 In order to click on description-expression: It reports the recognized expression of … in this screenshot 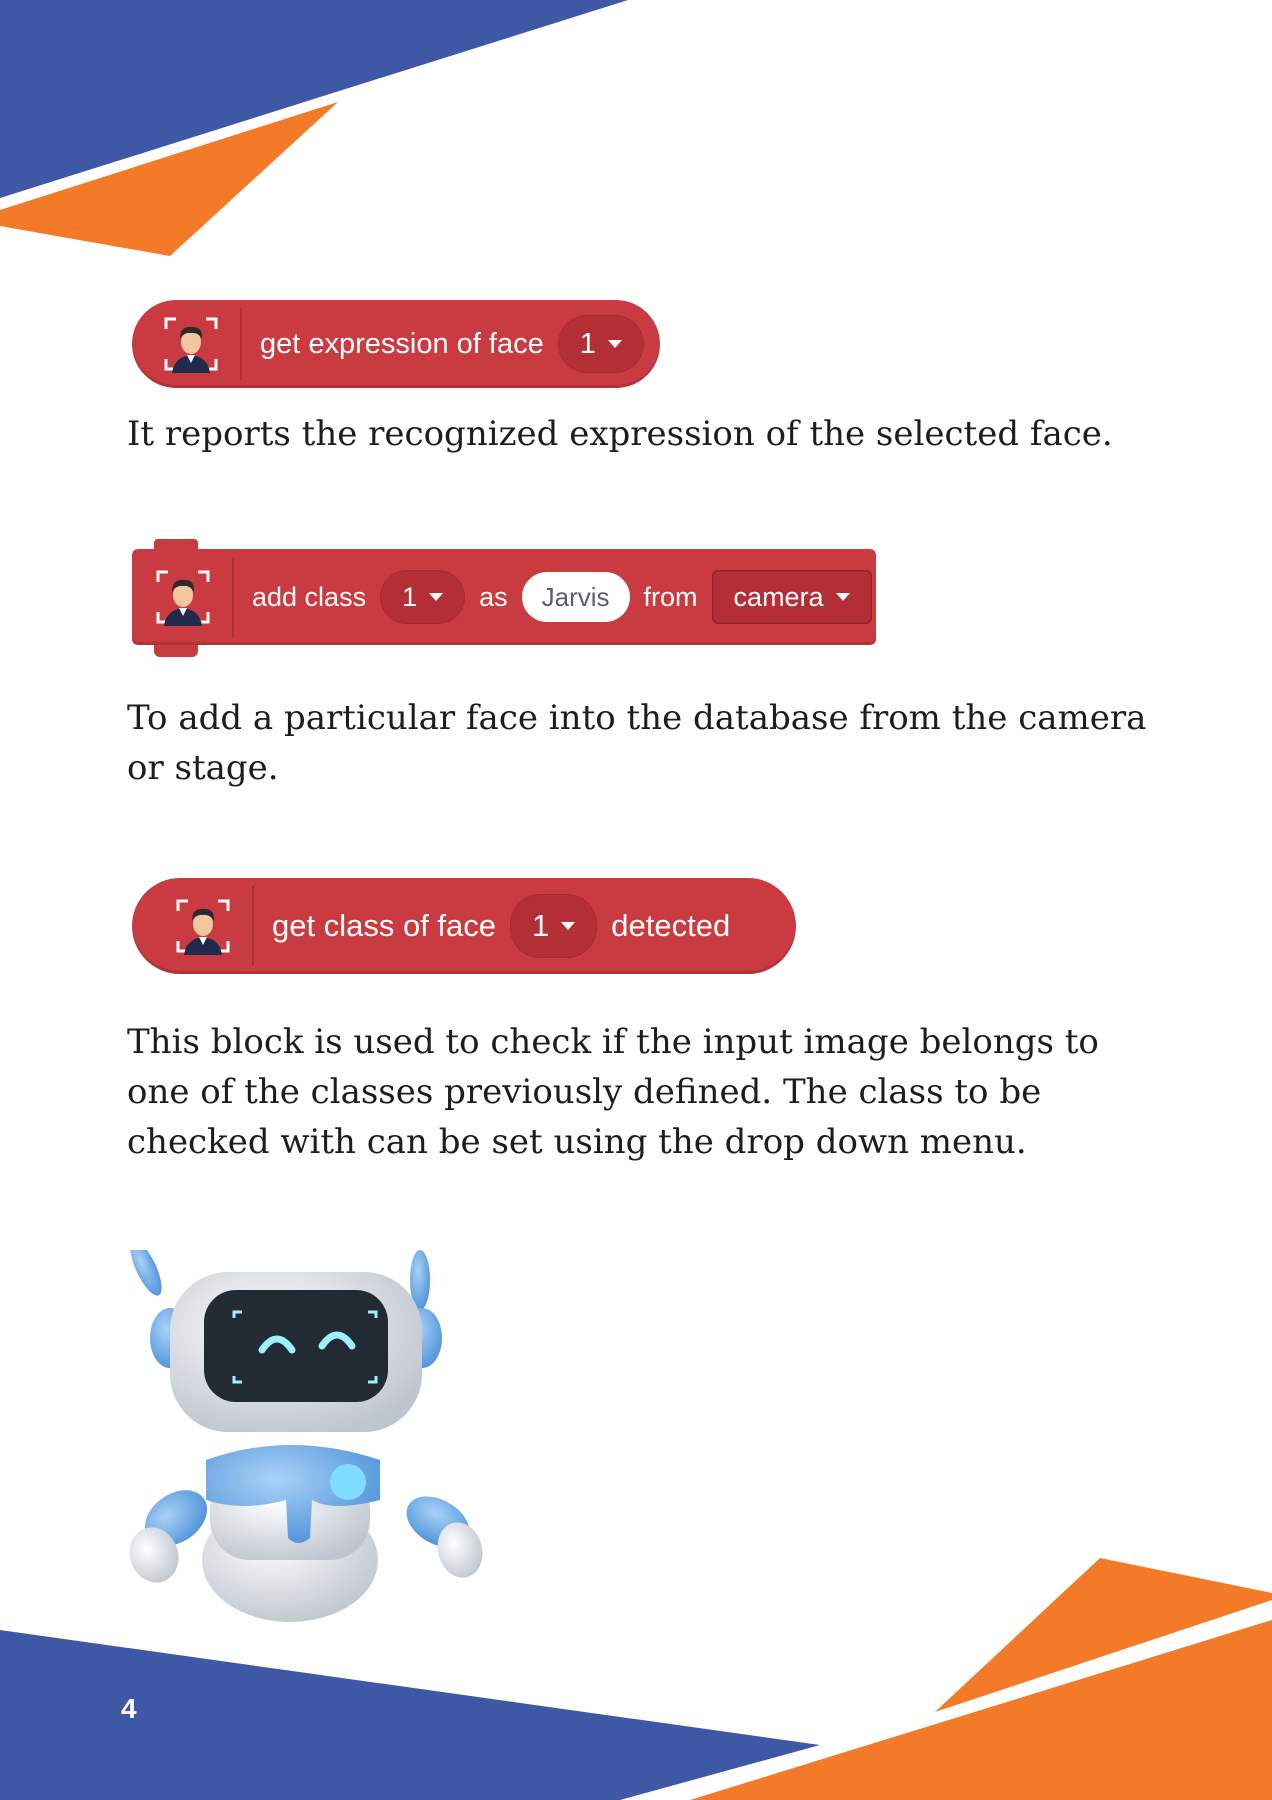, I will do `click(620, 434)`.